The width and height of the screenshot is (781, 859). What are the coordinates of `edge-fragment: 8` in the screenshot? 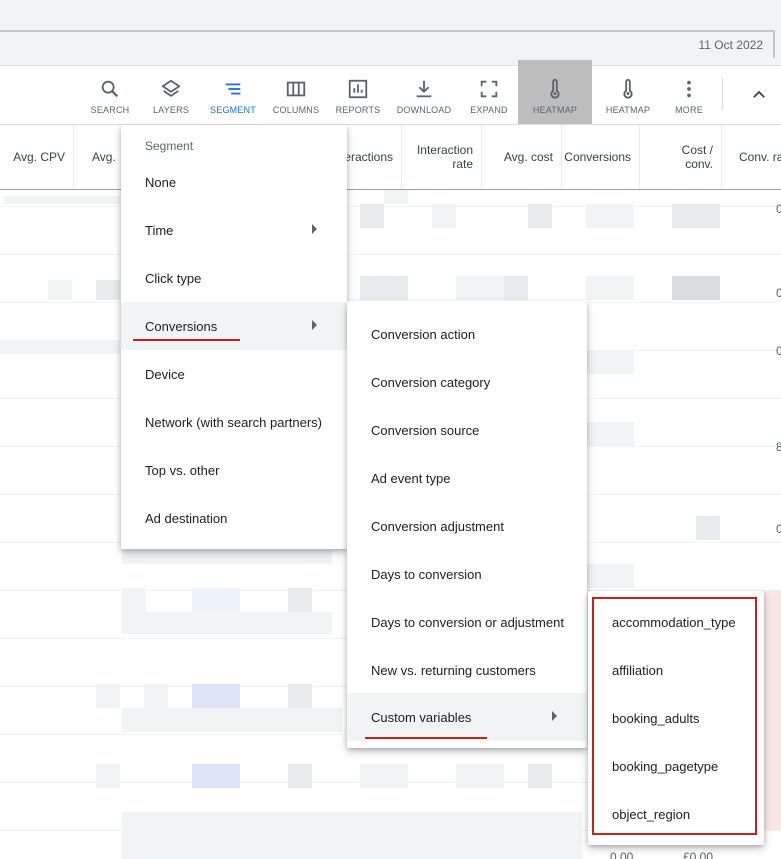 It's located at (778, 447).